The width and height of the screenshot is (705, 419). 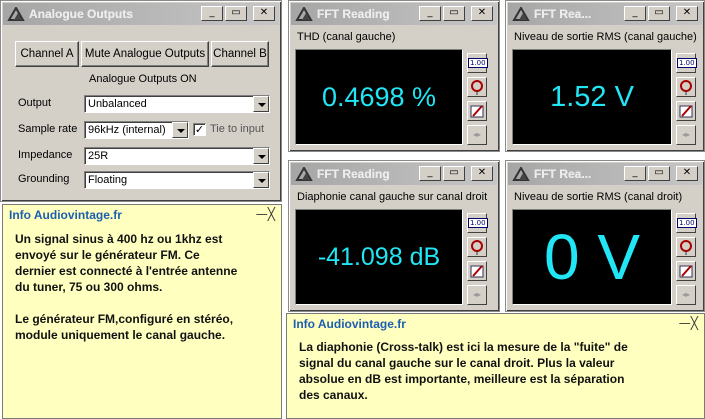 What do you see at coordinates (237, 129) in the screenshot?
I see `tie-to-input-label: Tie to input` at bounding box center [237, 129].